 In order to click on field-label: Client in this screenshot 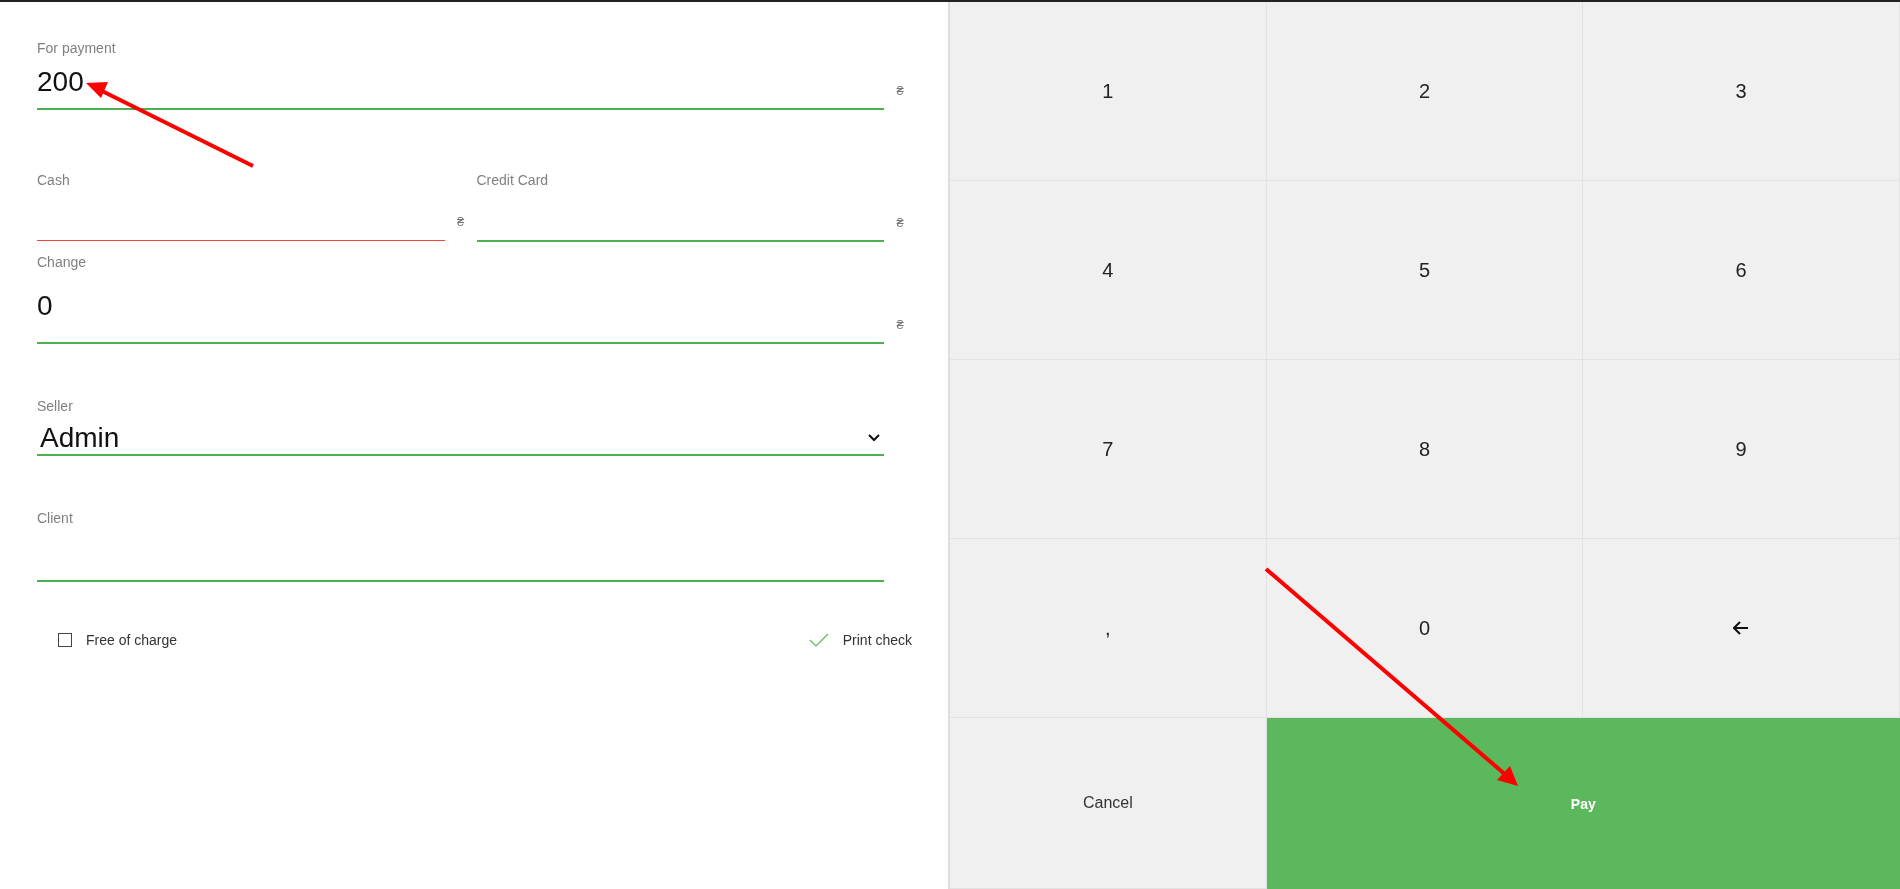, I will do `click(55, 518)`.